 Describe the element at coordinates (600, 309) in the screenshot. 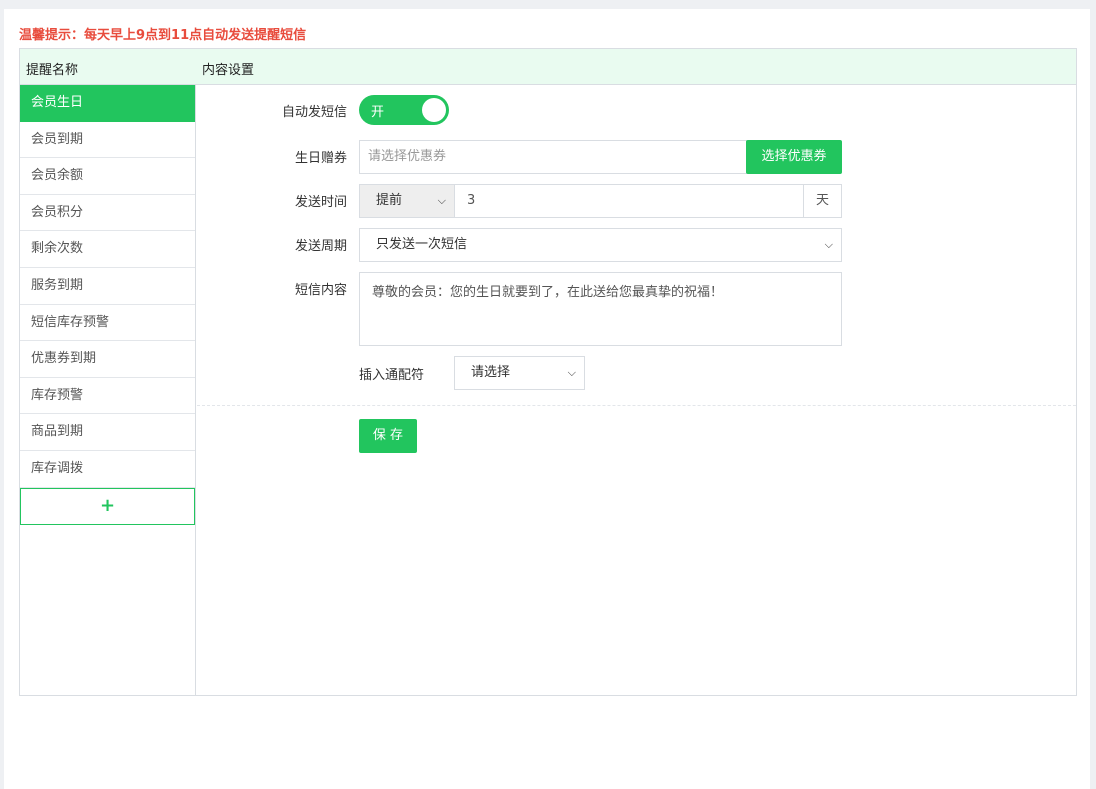

I see `sms-content-textarea: 尊敬的会员：您的生日就要到了，在此送给您最真挚的祝福！` at that location.